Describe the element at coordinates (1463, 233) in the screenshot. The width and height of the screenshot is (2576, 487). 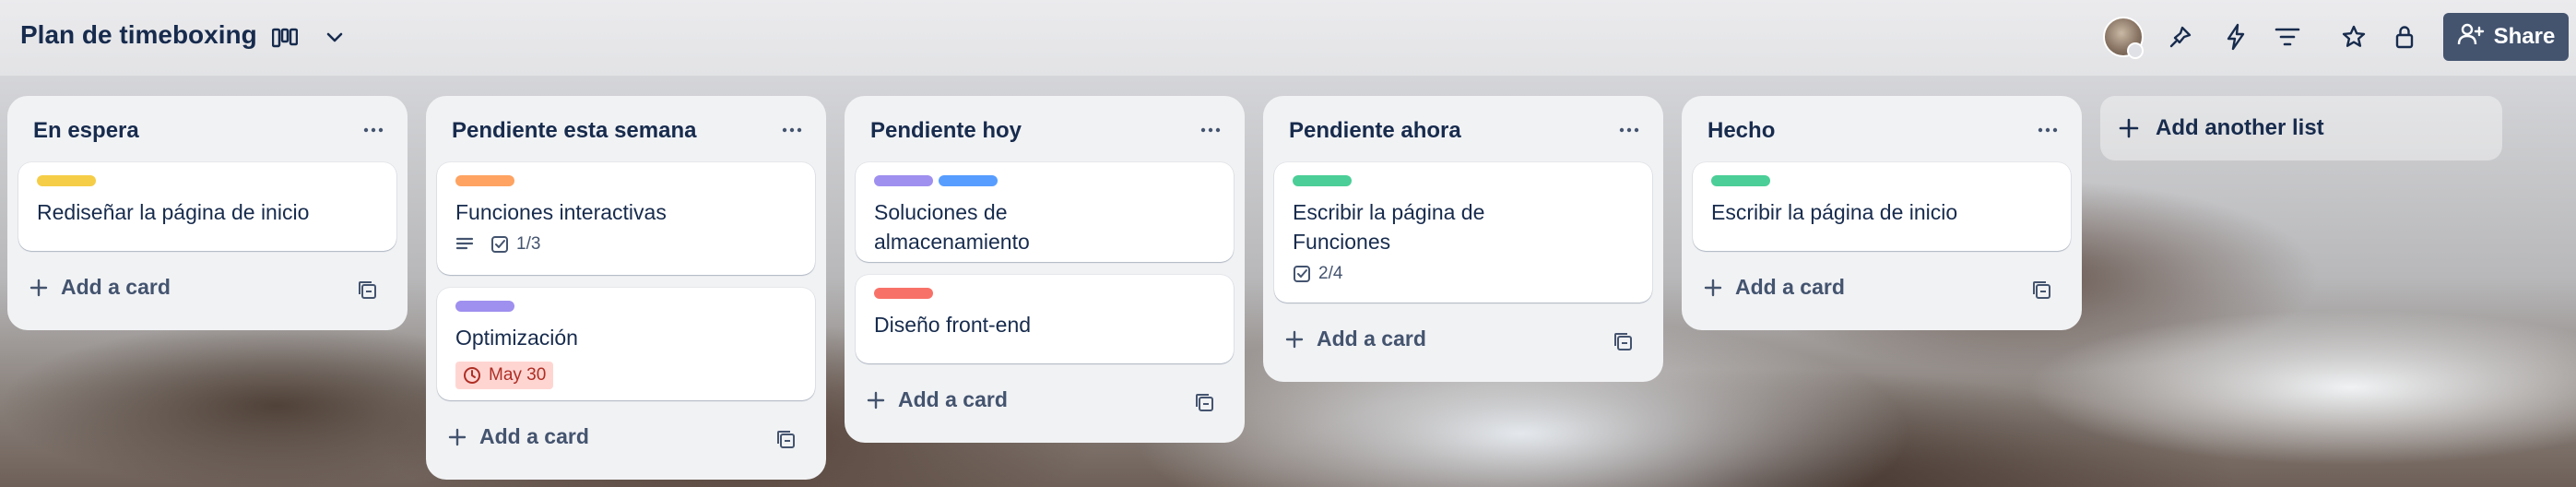
I see `card: Escribir la página de Funciones 2/4` at that location.